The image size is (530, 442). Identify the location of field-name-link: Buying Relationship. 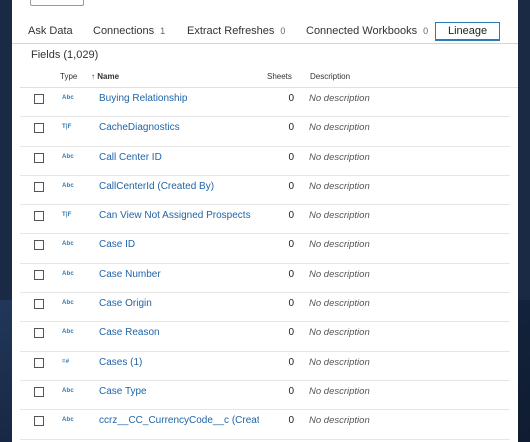
(143, 98).